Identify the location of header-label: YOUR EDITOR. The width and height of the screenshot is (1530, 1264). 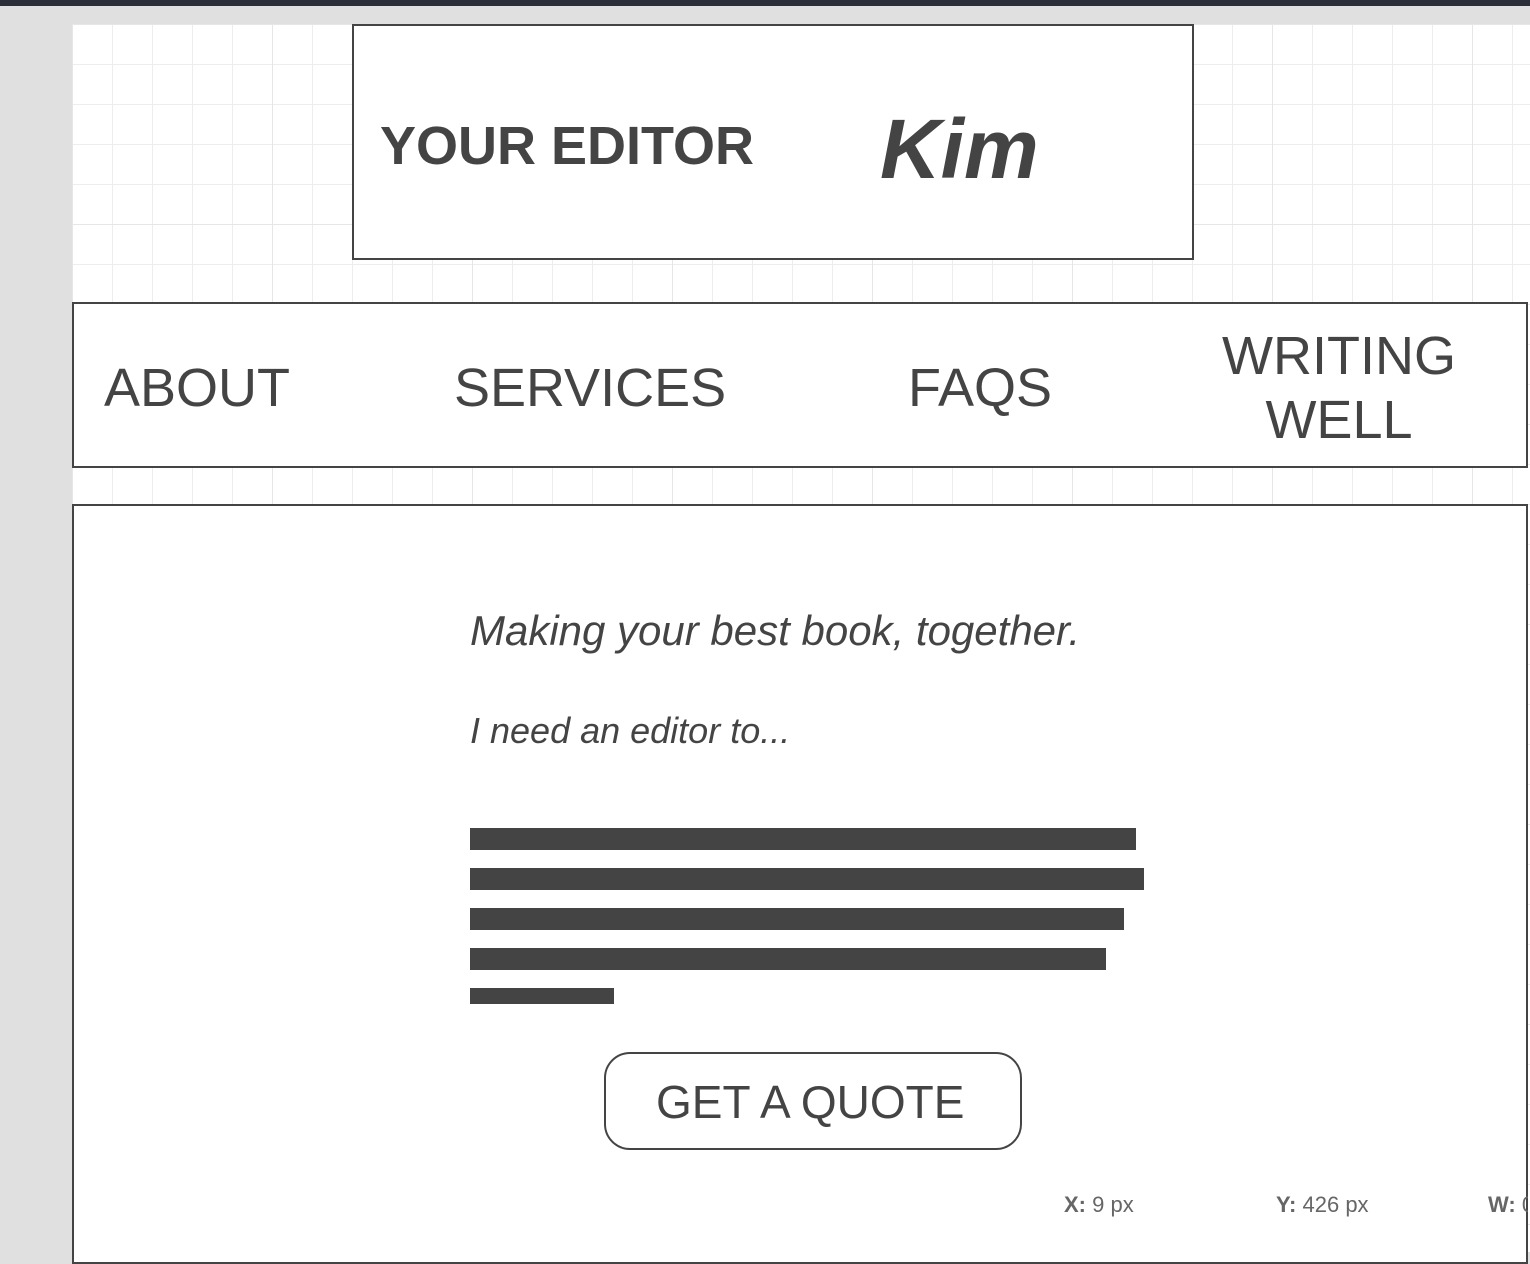
(567, 146).